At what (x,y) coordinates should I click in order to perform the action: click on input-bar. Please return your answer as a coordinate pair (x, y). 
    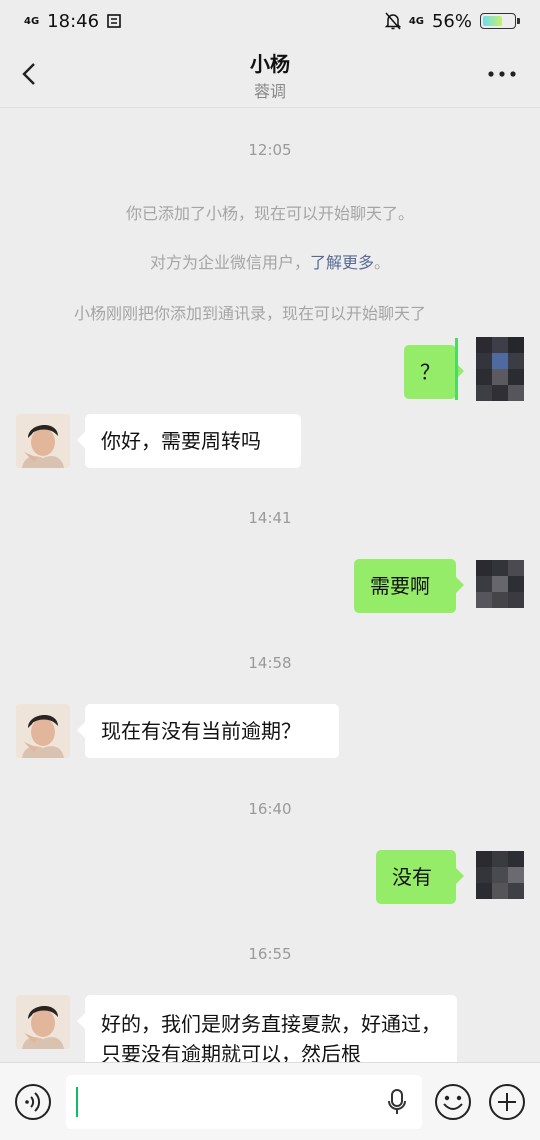
    Looking at the image, I should click on (270, 1101).